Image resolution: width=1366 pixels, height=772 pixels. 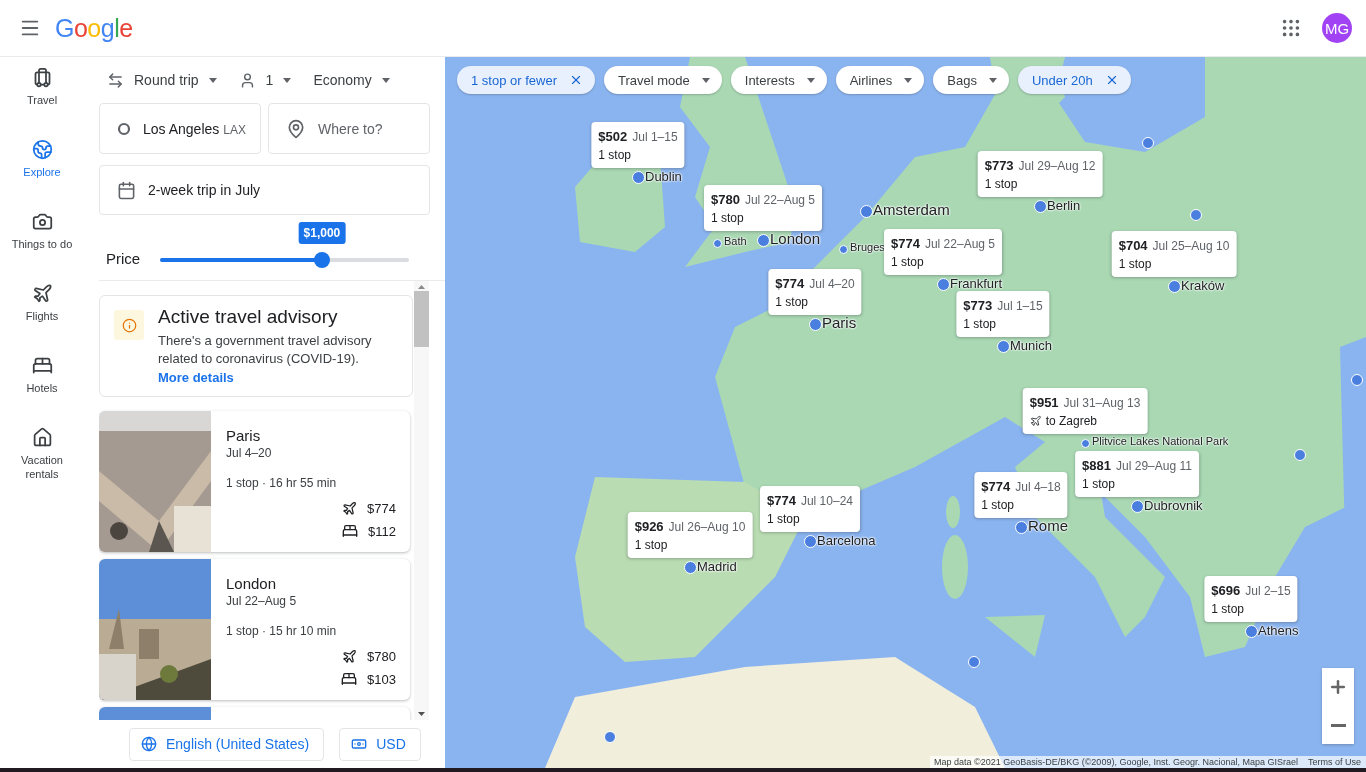 What do you see at coordinates (373, 128) in the screenshot?
I see `destination-input: Where to?` at bounding box center [373, 128].